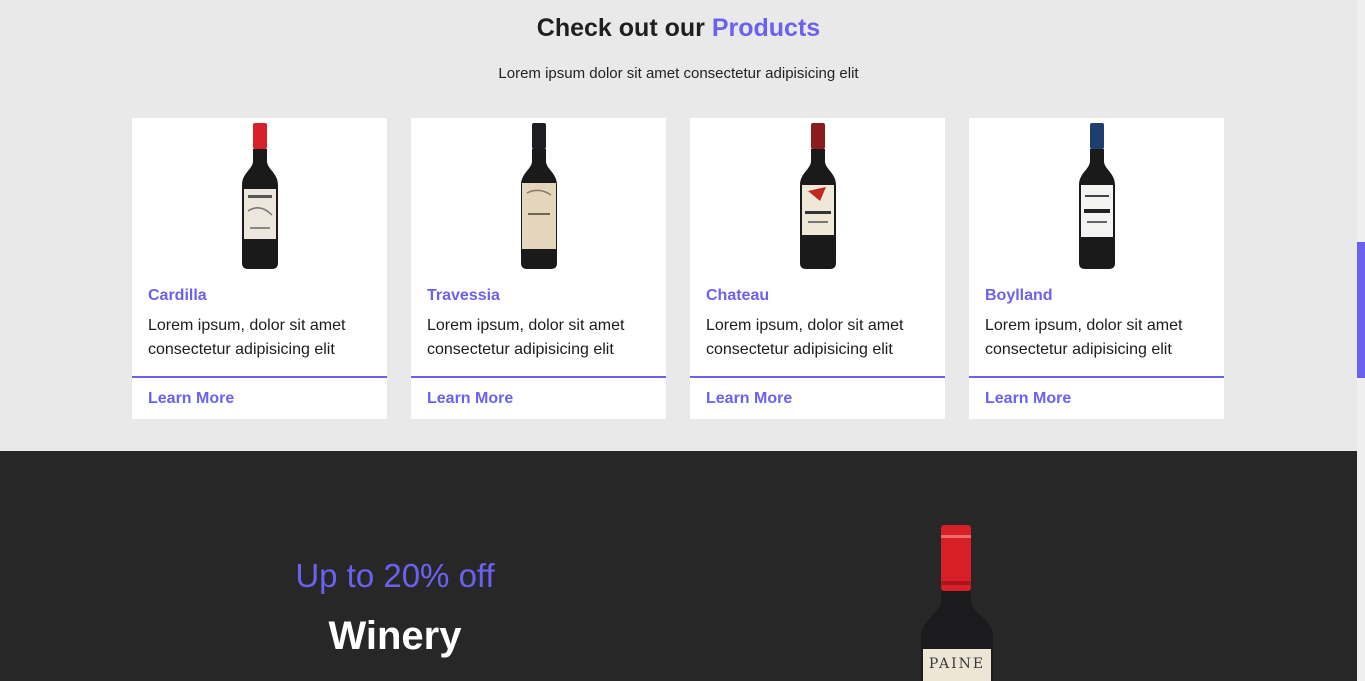 This screenshot has width=1365, height=681. What do you see at coordinates (1019, 295) in the screenshot?
I see `product-name: Boylland` at bounding box center [1019, 295].